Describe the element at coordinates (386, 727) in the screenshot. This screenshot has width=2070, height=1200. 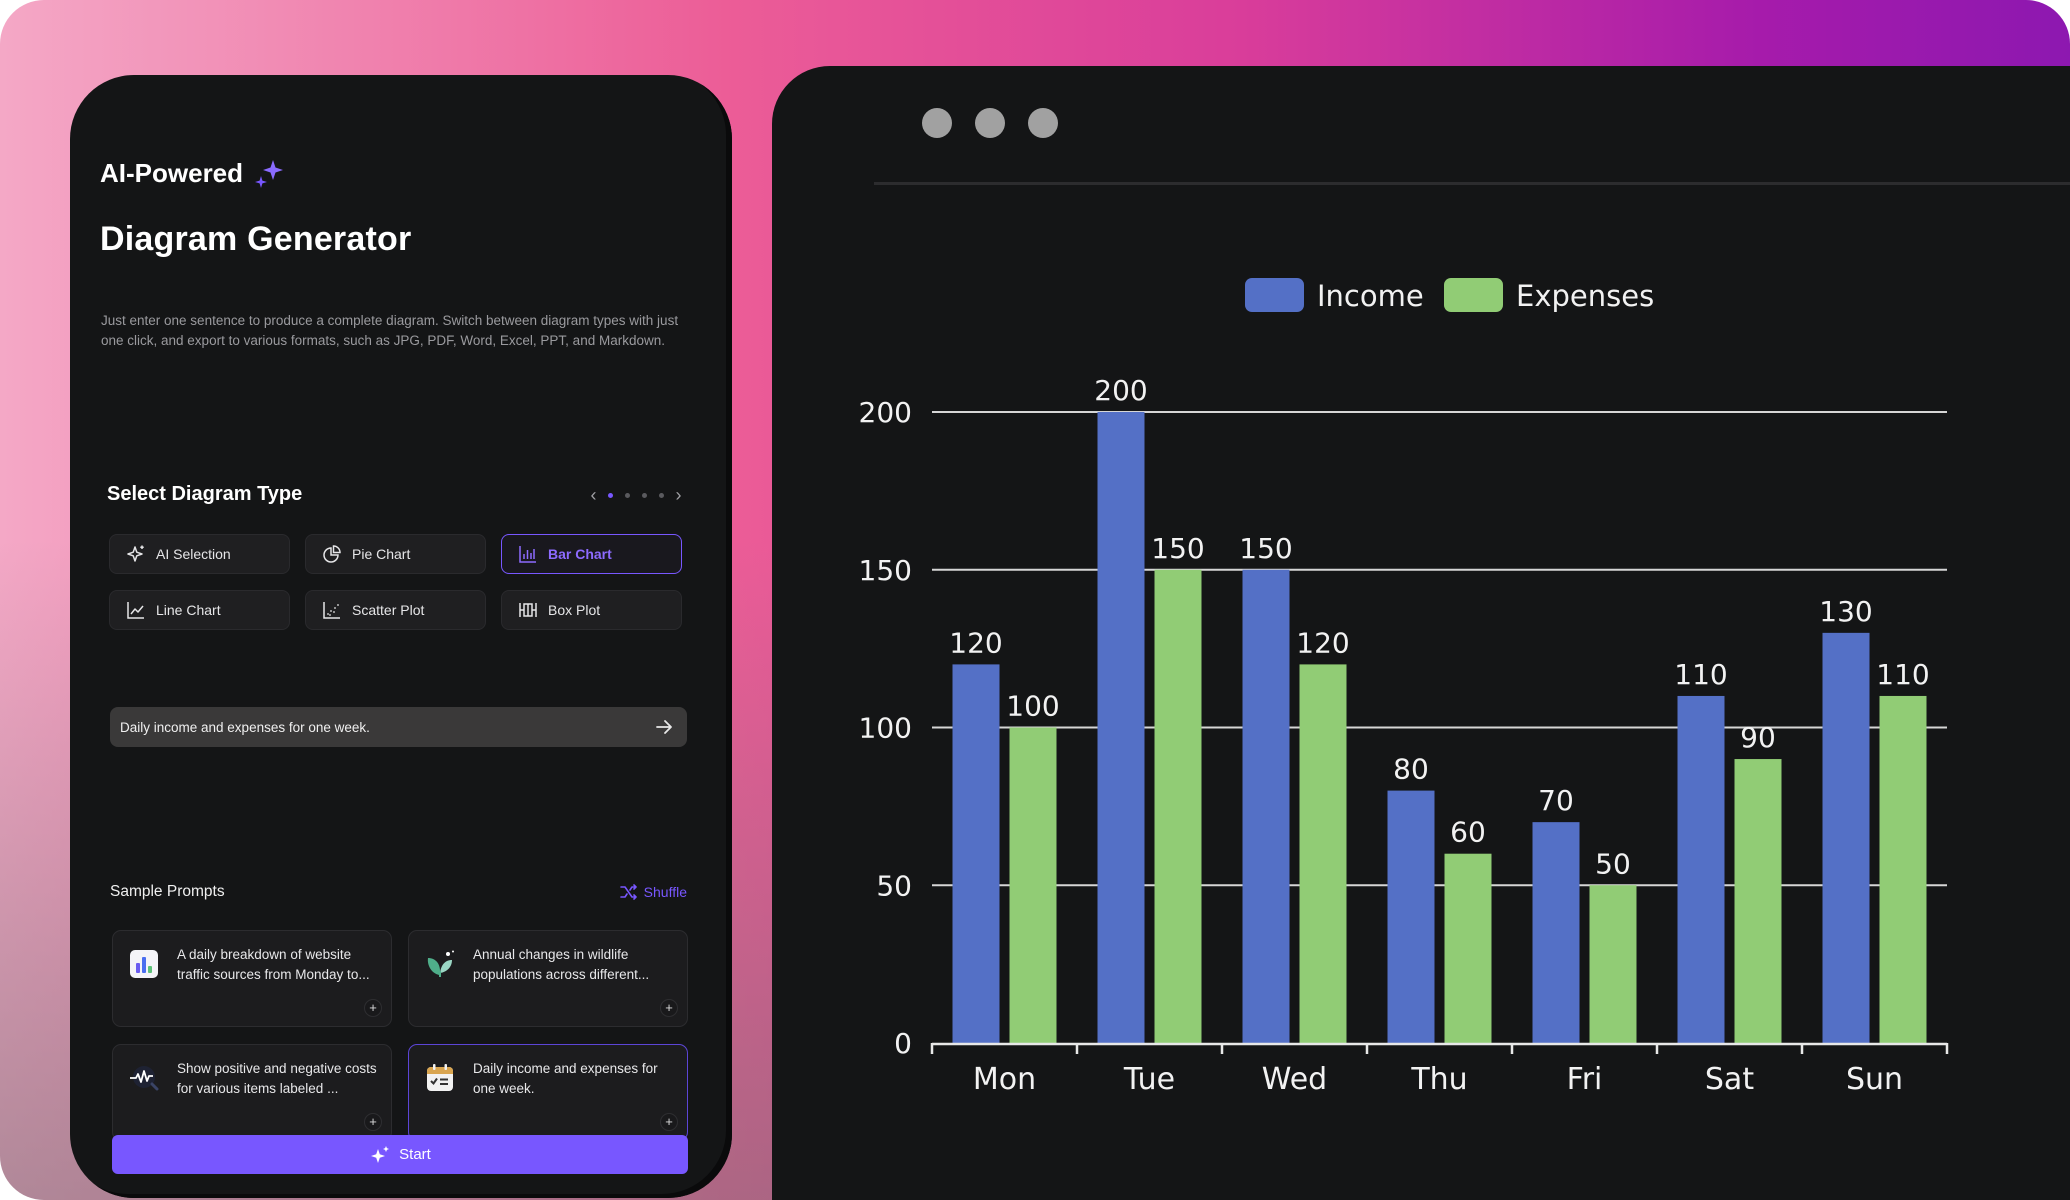
I see `prompt-input` at that location.